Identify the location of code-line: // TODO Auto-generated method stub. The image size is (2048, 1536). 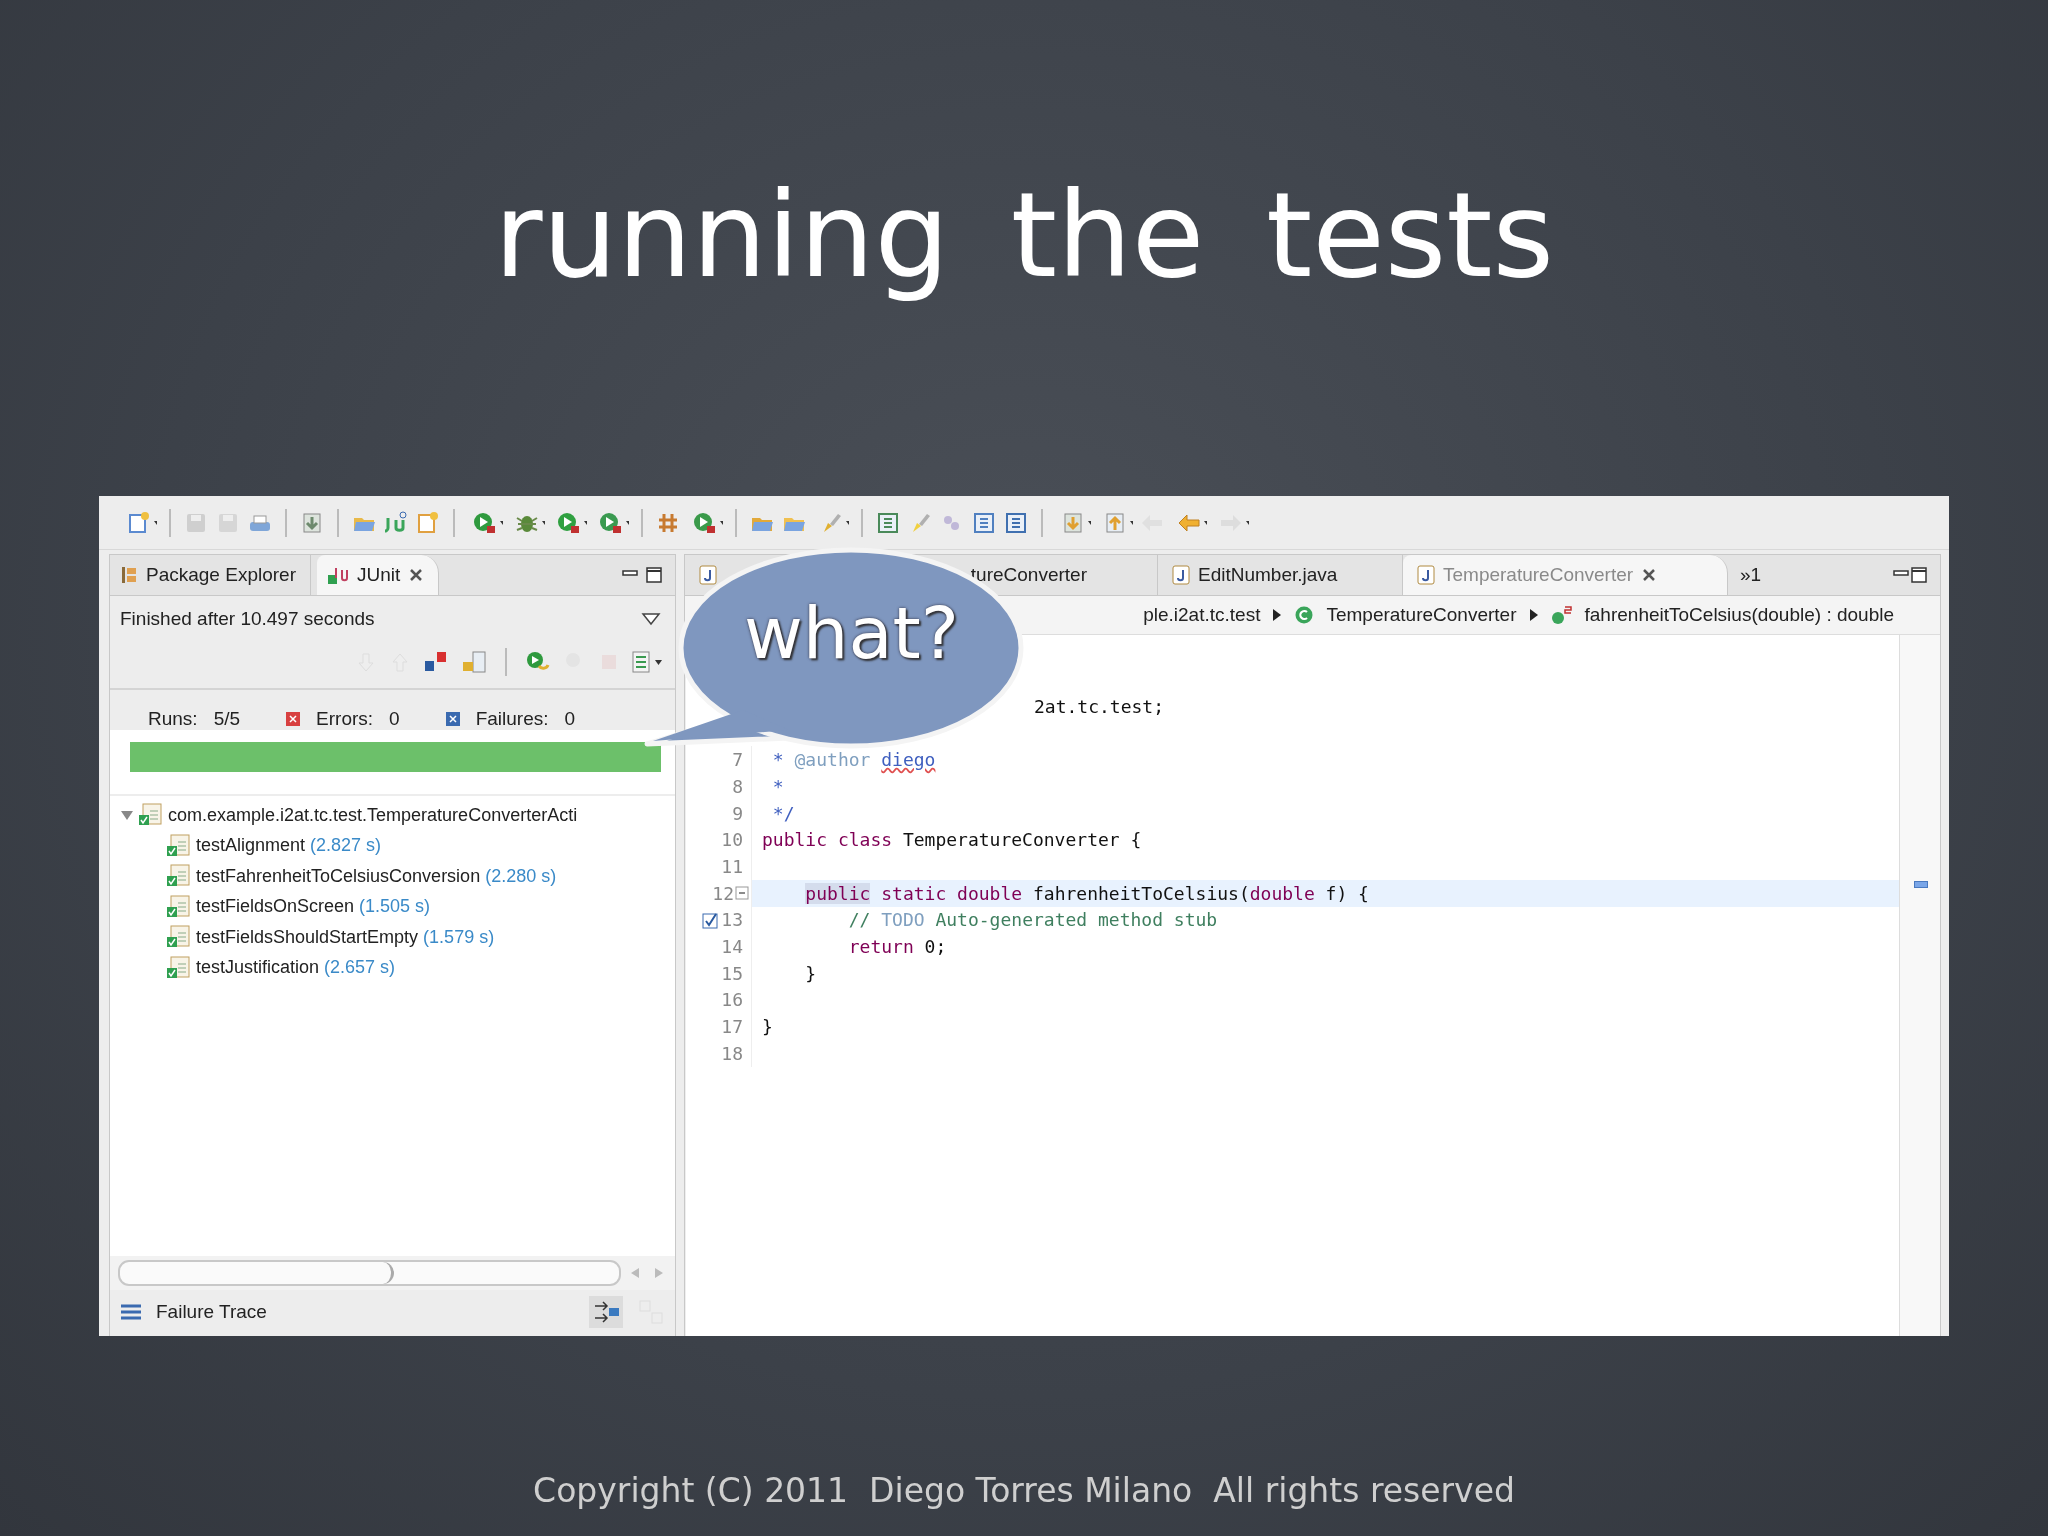
(1032, 920).